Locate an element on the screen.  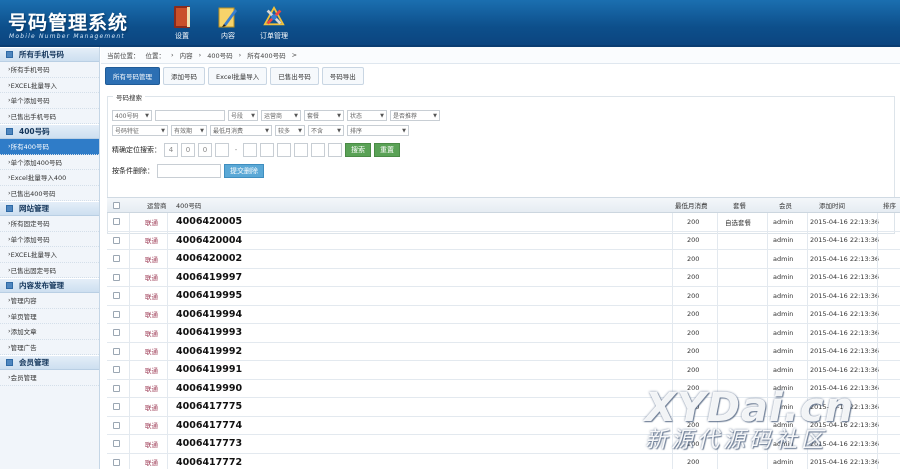
topnav-settings: 设置 is located at coordinates (182, 22).